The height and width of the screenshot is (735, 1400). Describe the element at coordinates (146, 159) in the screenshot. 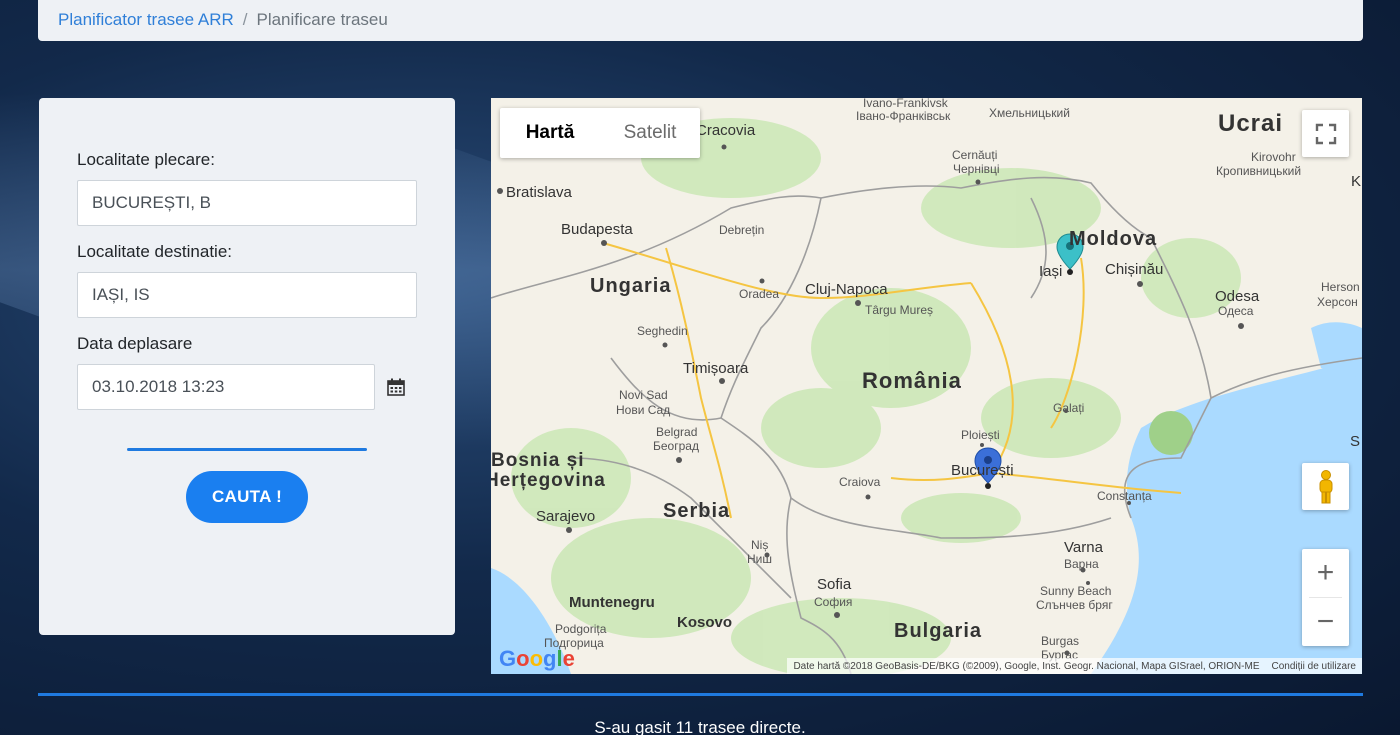

I see `departure-label: Localitate plecare:` at that location.